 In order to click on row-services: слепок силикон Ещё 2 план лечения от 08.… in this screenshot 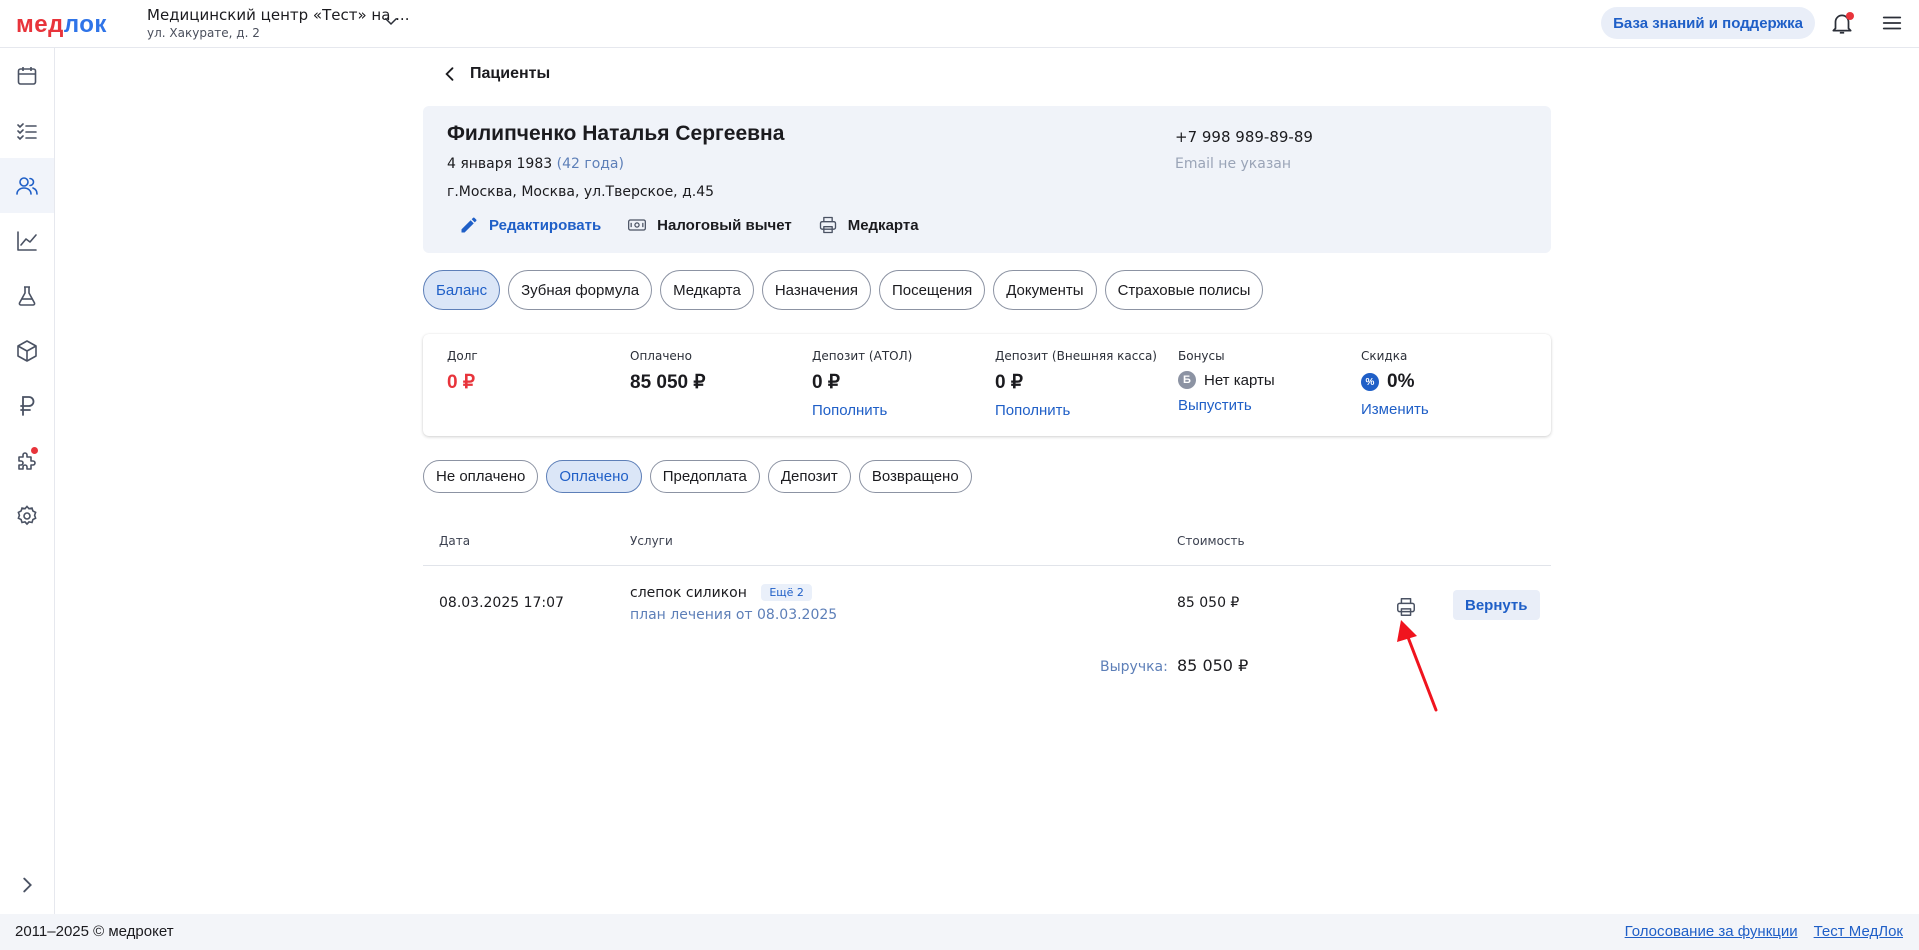, I will do `click(733, 603)`.